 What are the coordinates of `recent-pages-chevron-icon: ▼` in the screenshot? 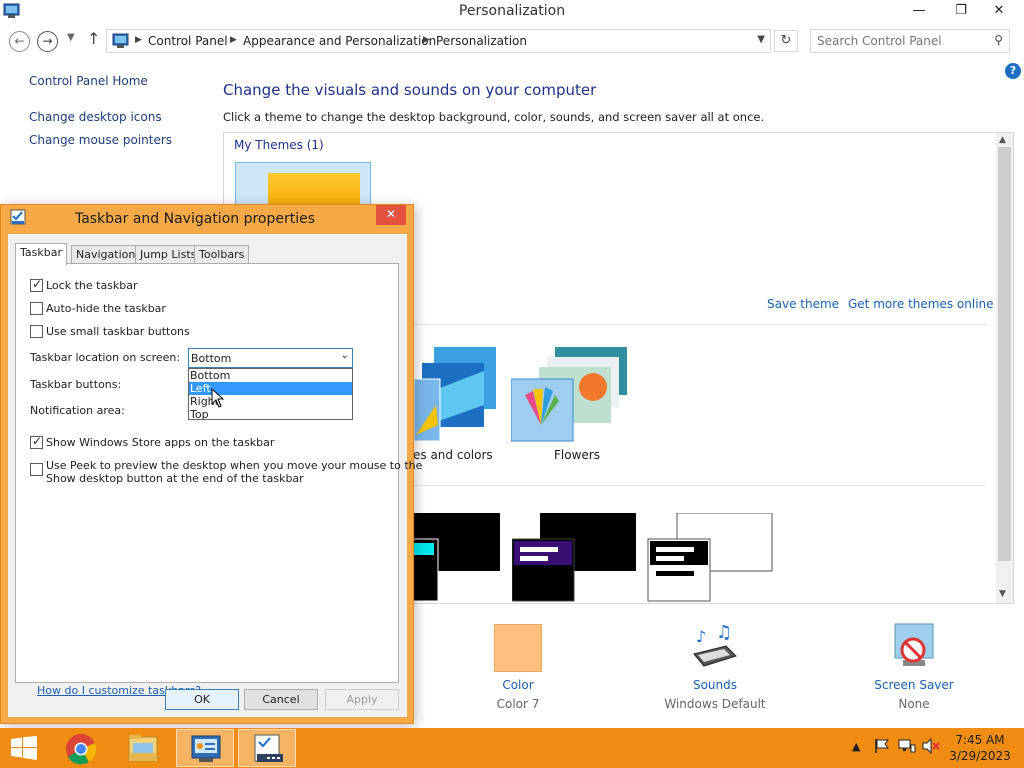 It's located at (71, 37).